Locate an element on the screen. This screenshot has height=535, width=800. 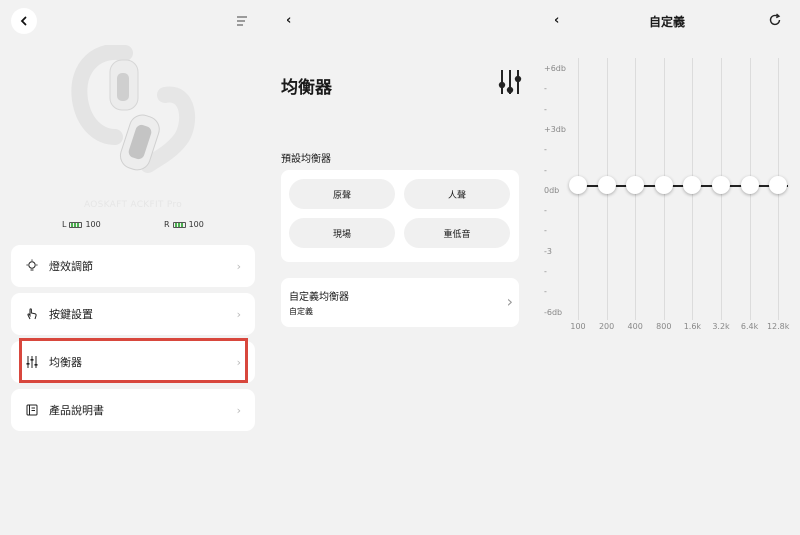
db-tick-label: +3db is located at coordinates (555, 129).